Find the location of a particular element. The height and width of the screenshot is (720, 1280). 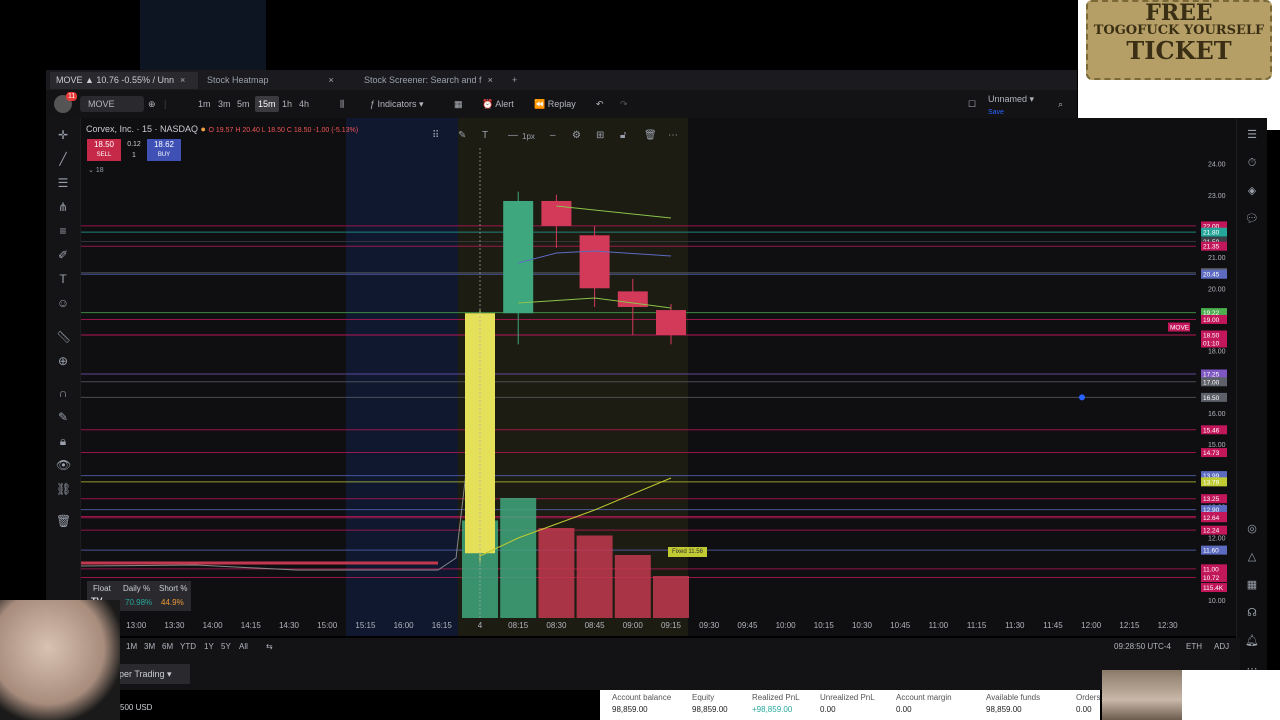

layout-name-button: Unnamed ▾ Save is located at coordinates (1011, 104).